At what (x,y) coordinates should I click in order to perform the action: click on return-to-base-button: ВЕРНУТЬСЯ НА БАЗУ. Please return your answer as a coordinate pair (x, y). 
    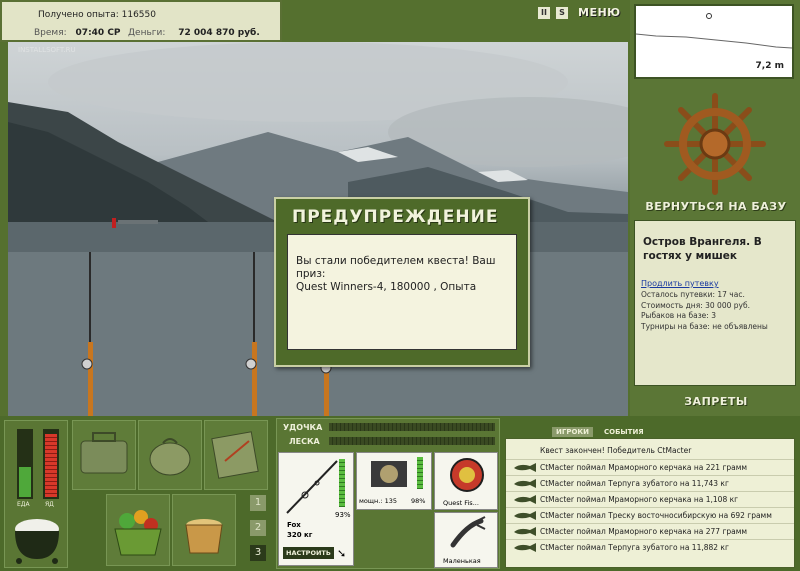
    Looking at the image, I should click on (716, 206).